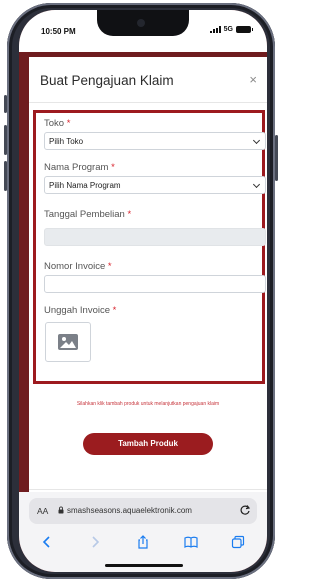 This screenshot has height=582, width=320. What do you see at coordinates (245, 510) in the screenshot?
I see `reload-icon` at bounding box center [245, 510].